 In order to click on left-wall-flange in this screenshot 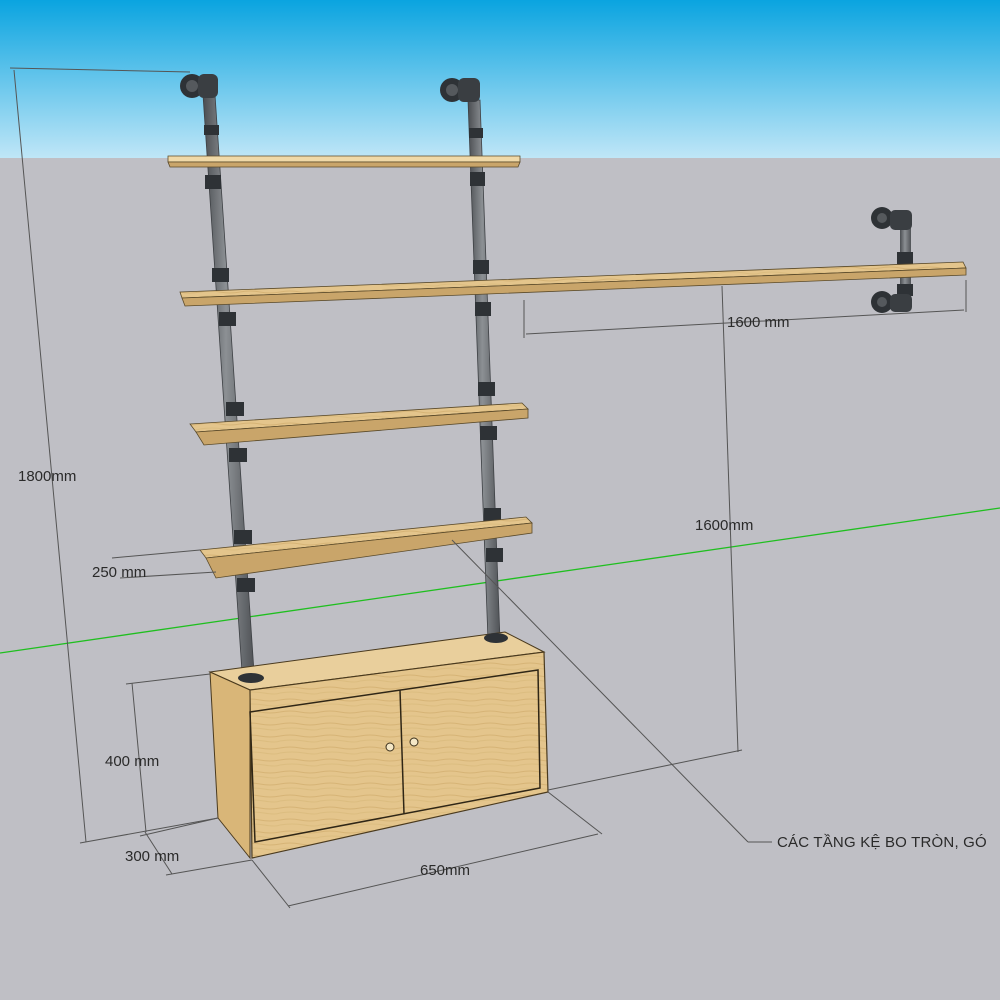, I will do `click(199, 86)`.